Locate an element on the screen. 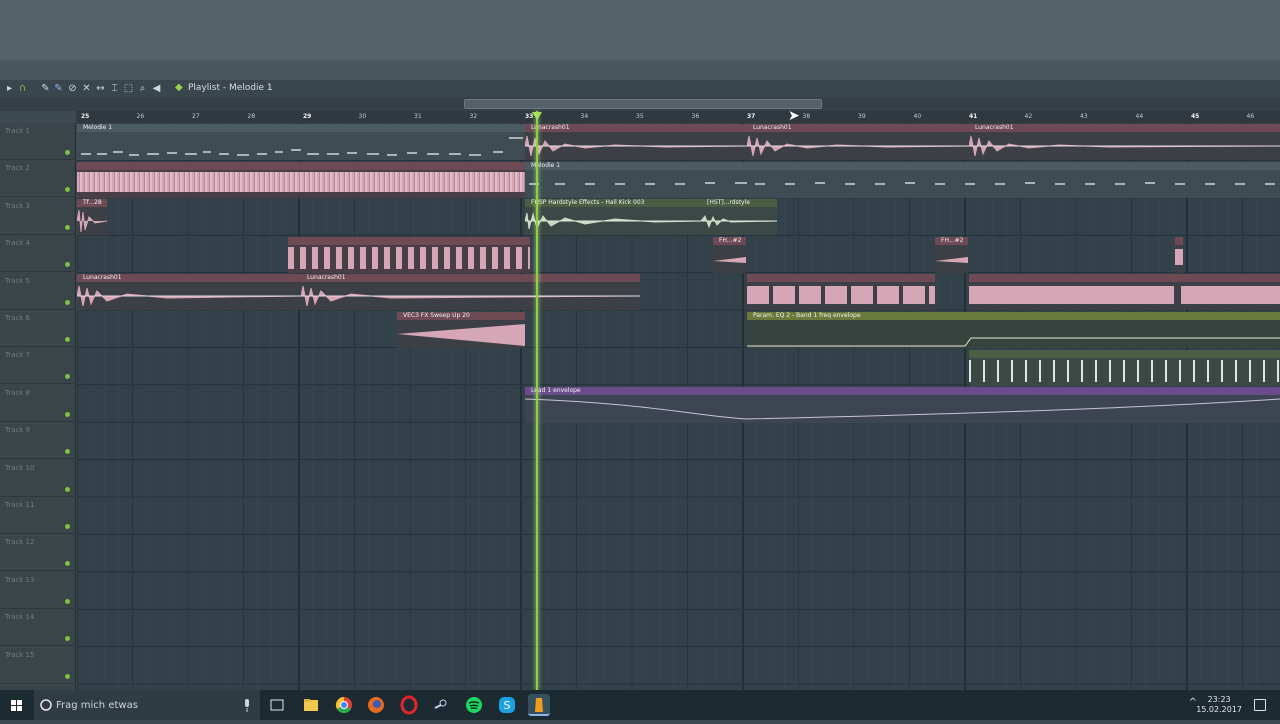 This screenshot has height=724, width=1280. clip-lead-envelope-t8: Lead 1 envelope is located at coordinates (902, 405).